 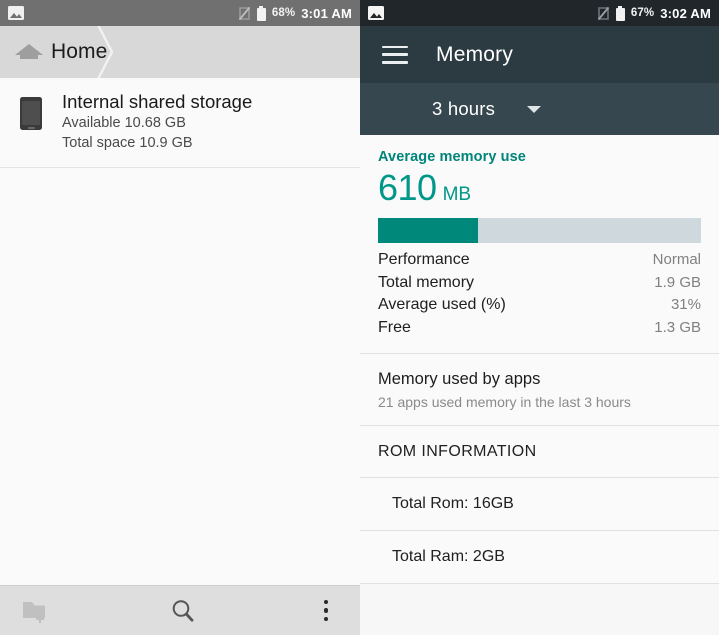 I want to click on memory-stat-value: 1.3 GB, so click(x=677, y=327).